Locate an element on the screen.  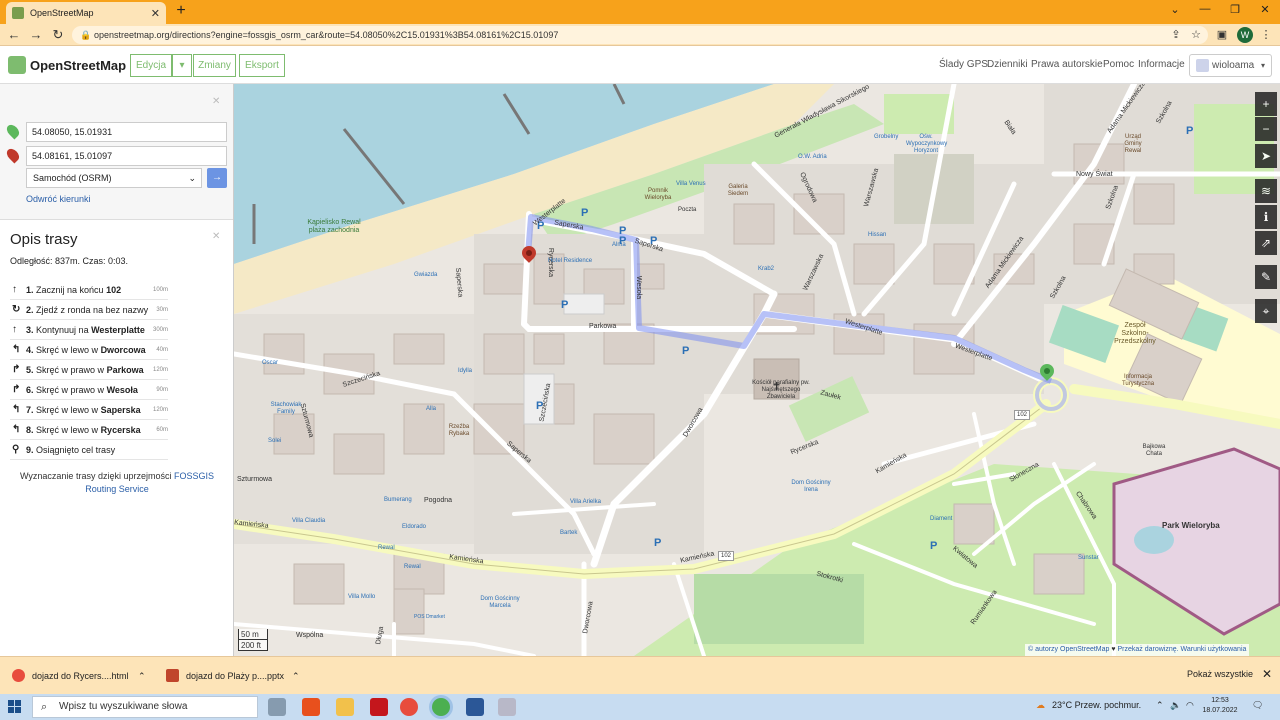
turn-icon: ↑ is located at coordinates (14, 329).